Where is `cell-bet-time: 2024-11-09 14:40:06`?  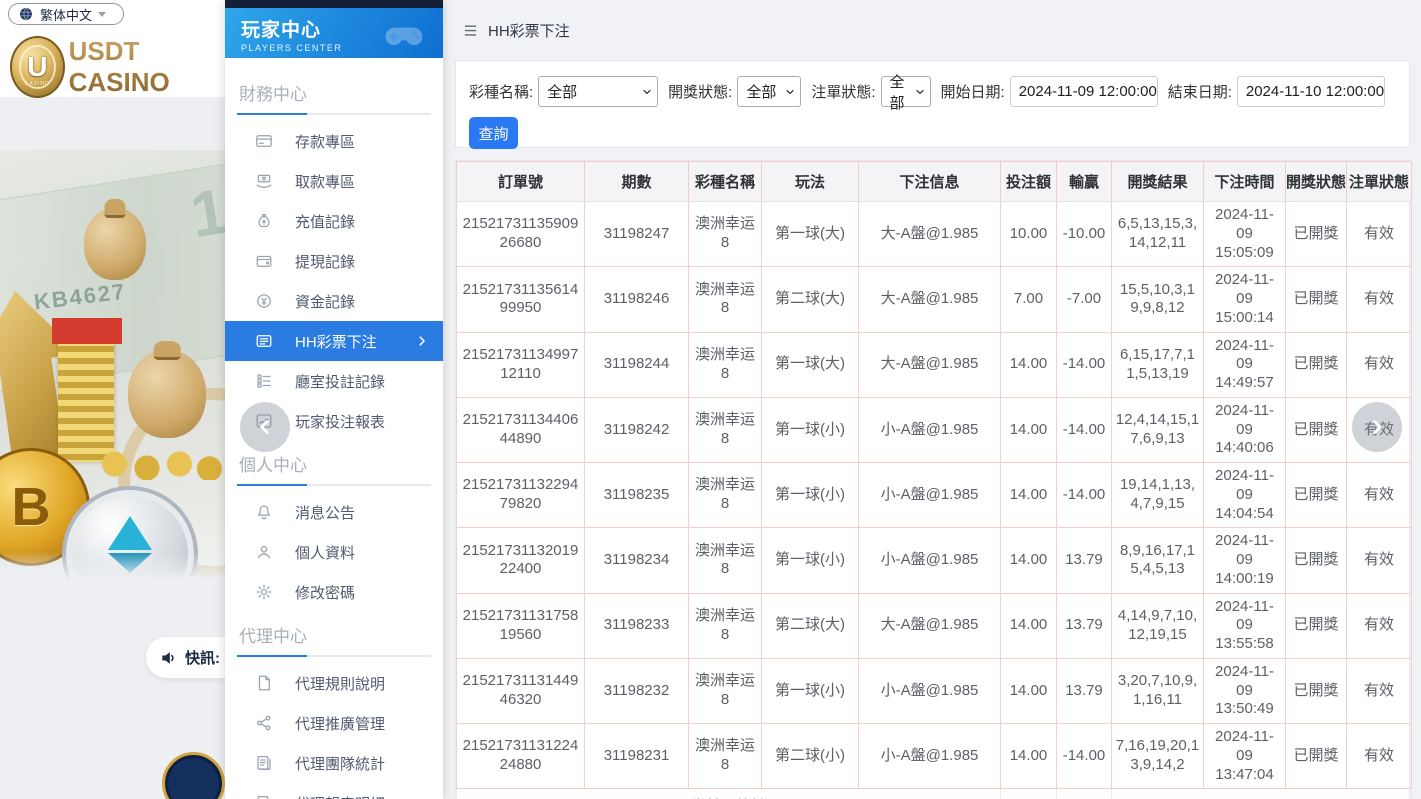
cell-bet-time: 2024-11-09 14:40:06 is located at coordinates (1244, 430).